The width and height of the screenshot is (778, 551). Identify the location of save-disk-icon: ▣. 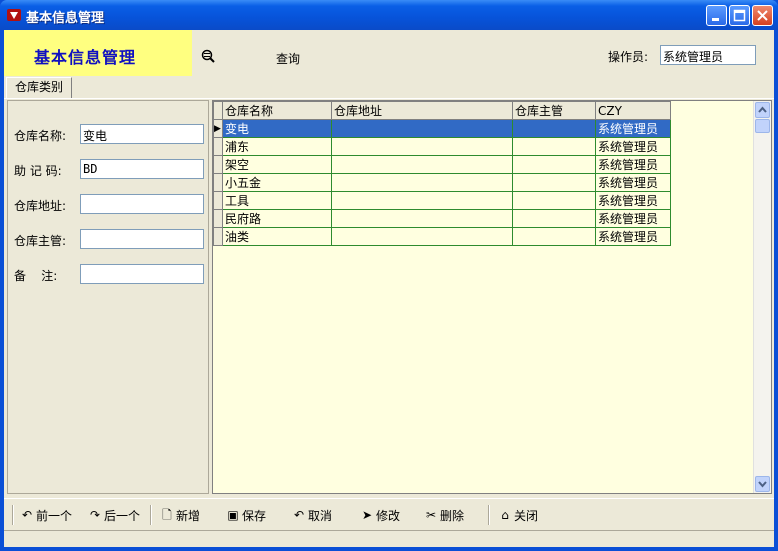
(233, 515).